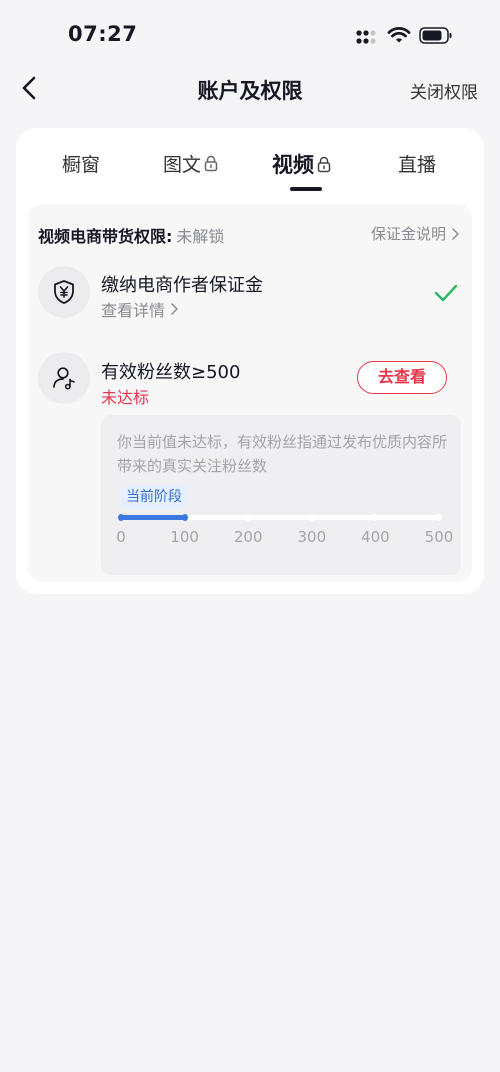 This screenshot has height=1072, width=500. Describe the element at coordinates (121, 537) in the screenshot. I see `progress-tick-label: 0` at that location.